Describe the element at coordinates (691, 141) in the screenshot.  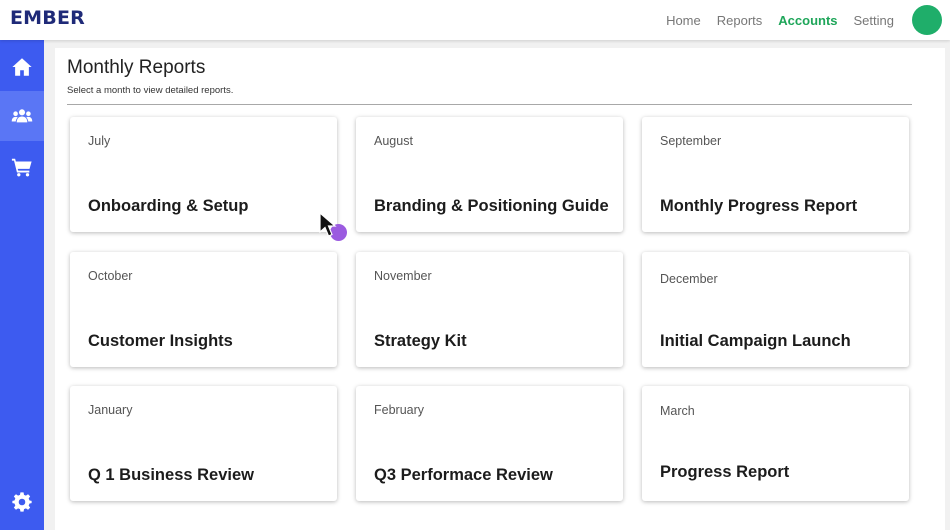
I see `card-month: September` at that location.